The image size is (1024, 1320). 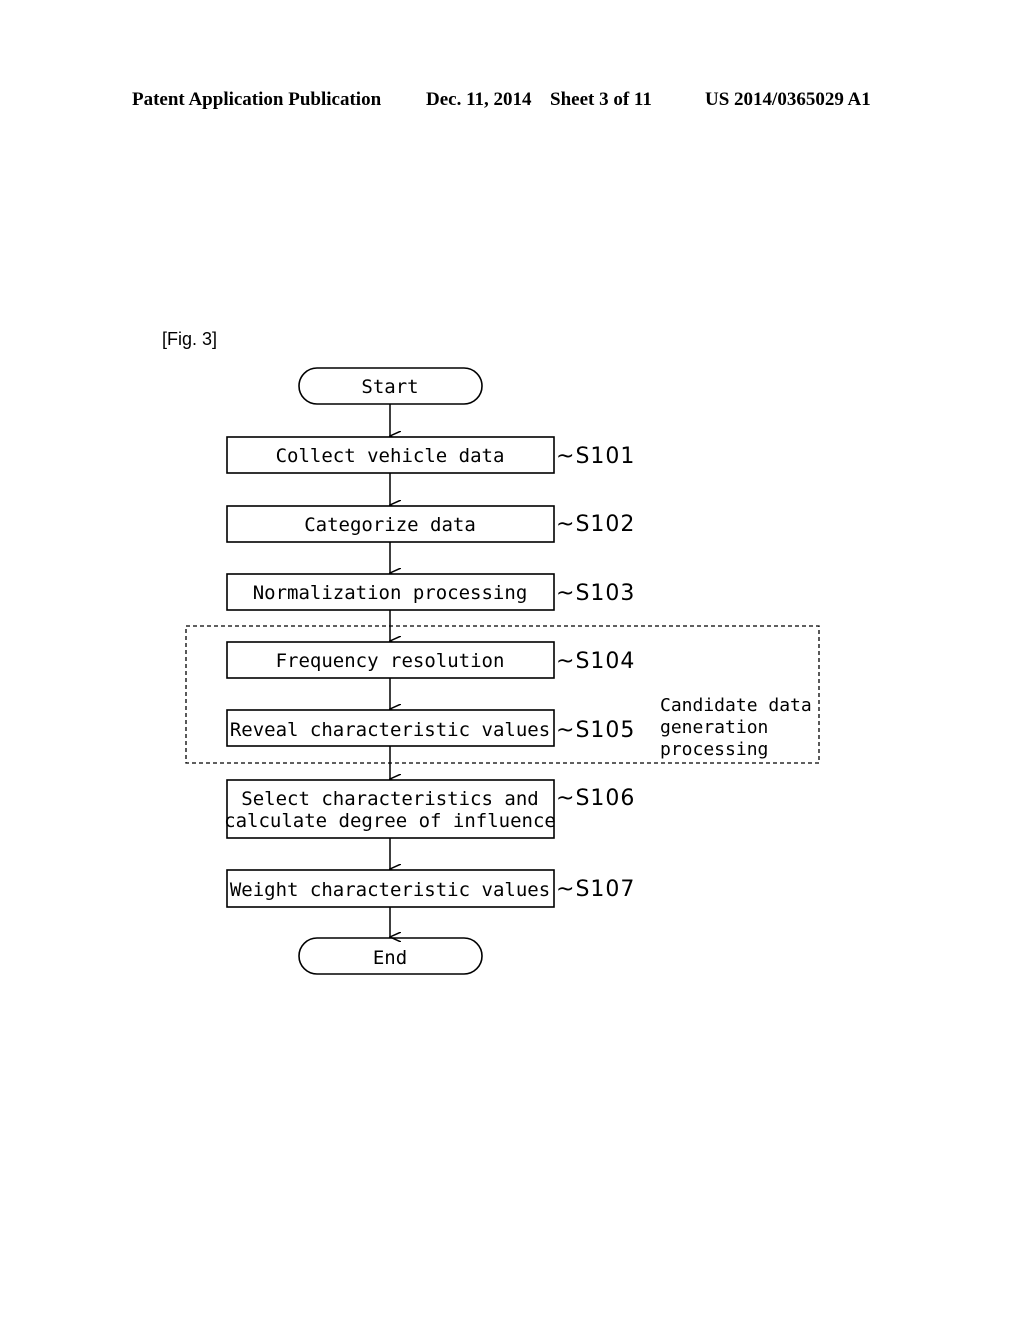 What do you see at coordinates (605, 730) in the screenshot?
I see `step-id: S105` at bounding box center [605, 730].